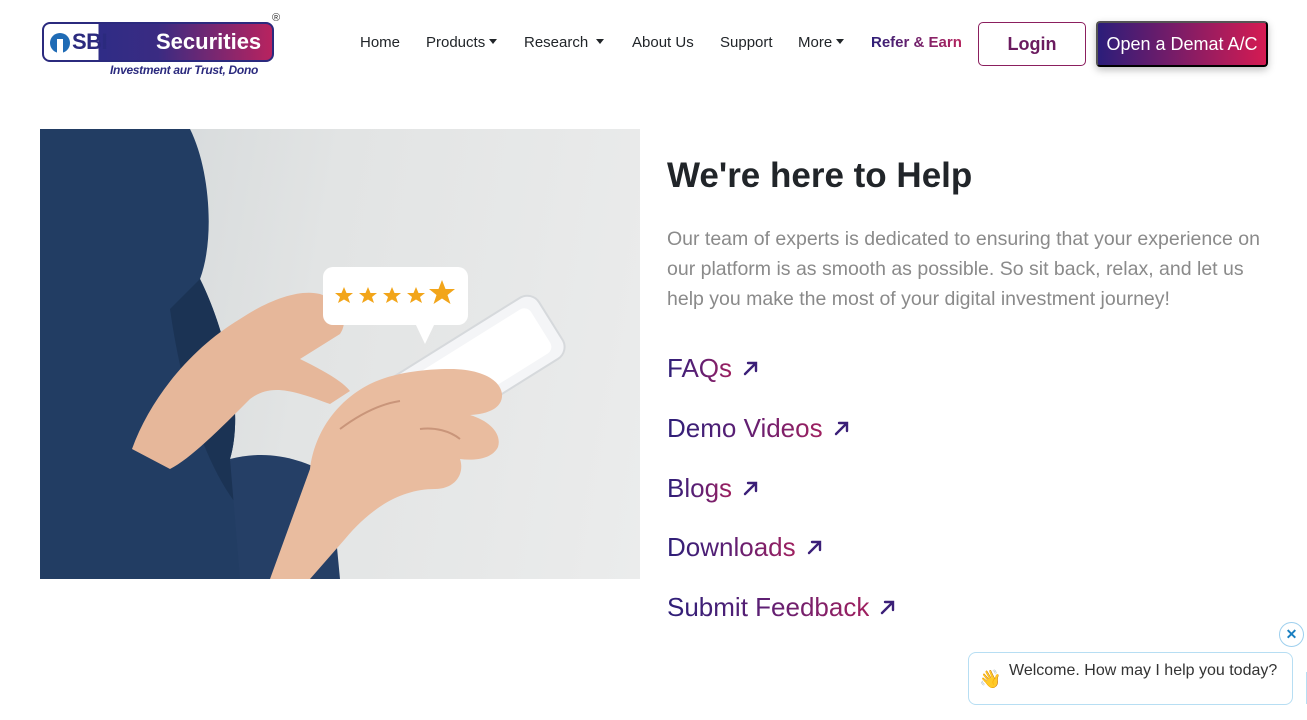  Describe the element at coordinates (184, 70) in the screenshot. I see `logo-tagline: Investment aur Trust, Dono` at that location.